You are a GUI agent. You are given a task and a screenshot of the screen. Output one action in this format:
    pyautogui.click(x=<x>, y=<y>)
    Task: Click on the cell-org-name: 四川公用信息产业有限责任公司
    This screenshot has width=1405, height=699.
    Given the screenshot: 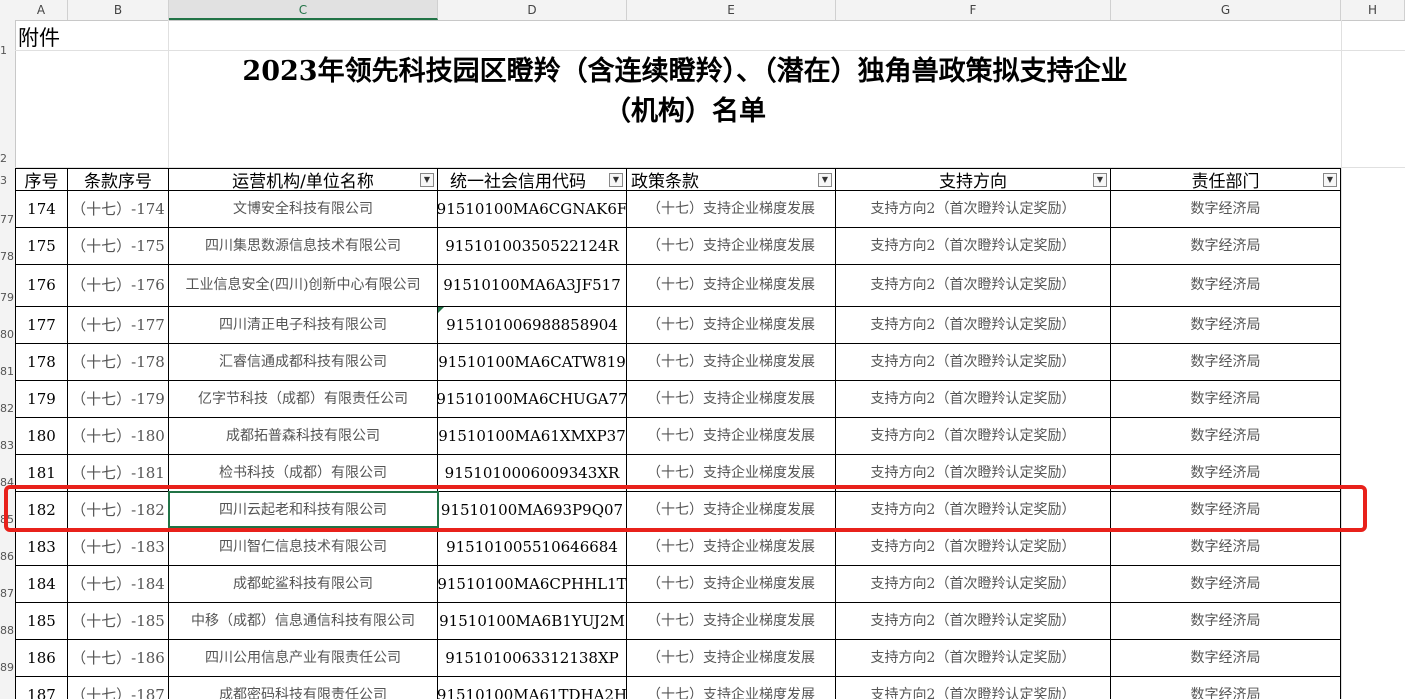 What is the action you would take?
    pyautogui.click(x=303, y=658)
    